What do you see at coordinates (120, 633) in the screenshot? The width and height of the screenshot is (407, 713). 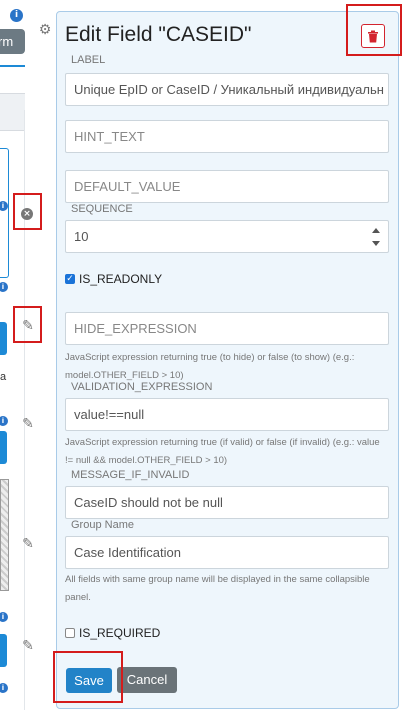 I see `is-required-label: IS_REQUIRED` at bounding box center [120, 633].